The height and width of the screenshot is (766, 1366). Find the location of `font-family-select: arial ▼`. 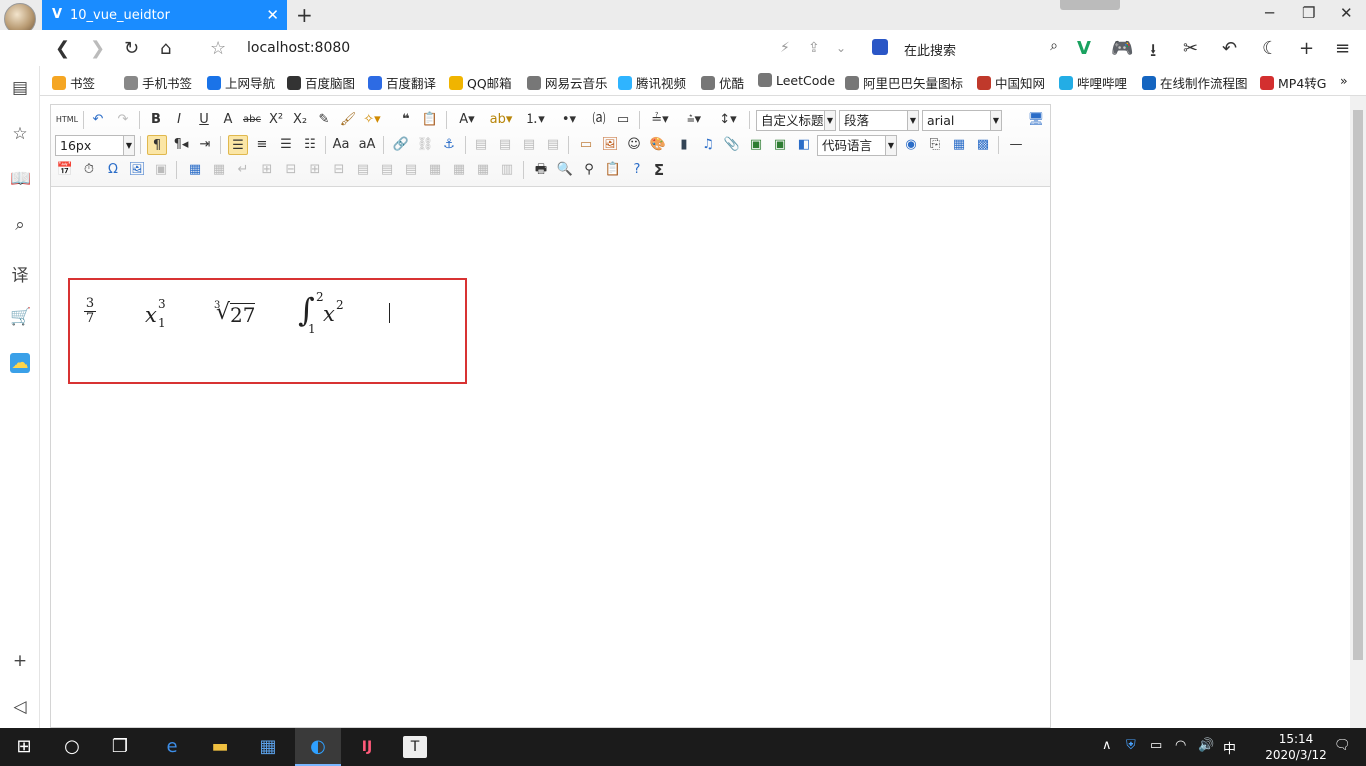

font-family-select: arial ▼ is located at coordinates (962, 120).